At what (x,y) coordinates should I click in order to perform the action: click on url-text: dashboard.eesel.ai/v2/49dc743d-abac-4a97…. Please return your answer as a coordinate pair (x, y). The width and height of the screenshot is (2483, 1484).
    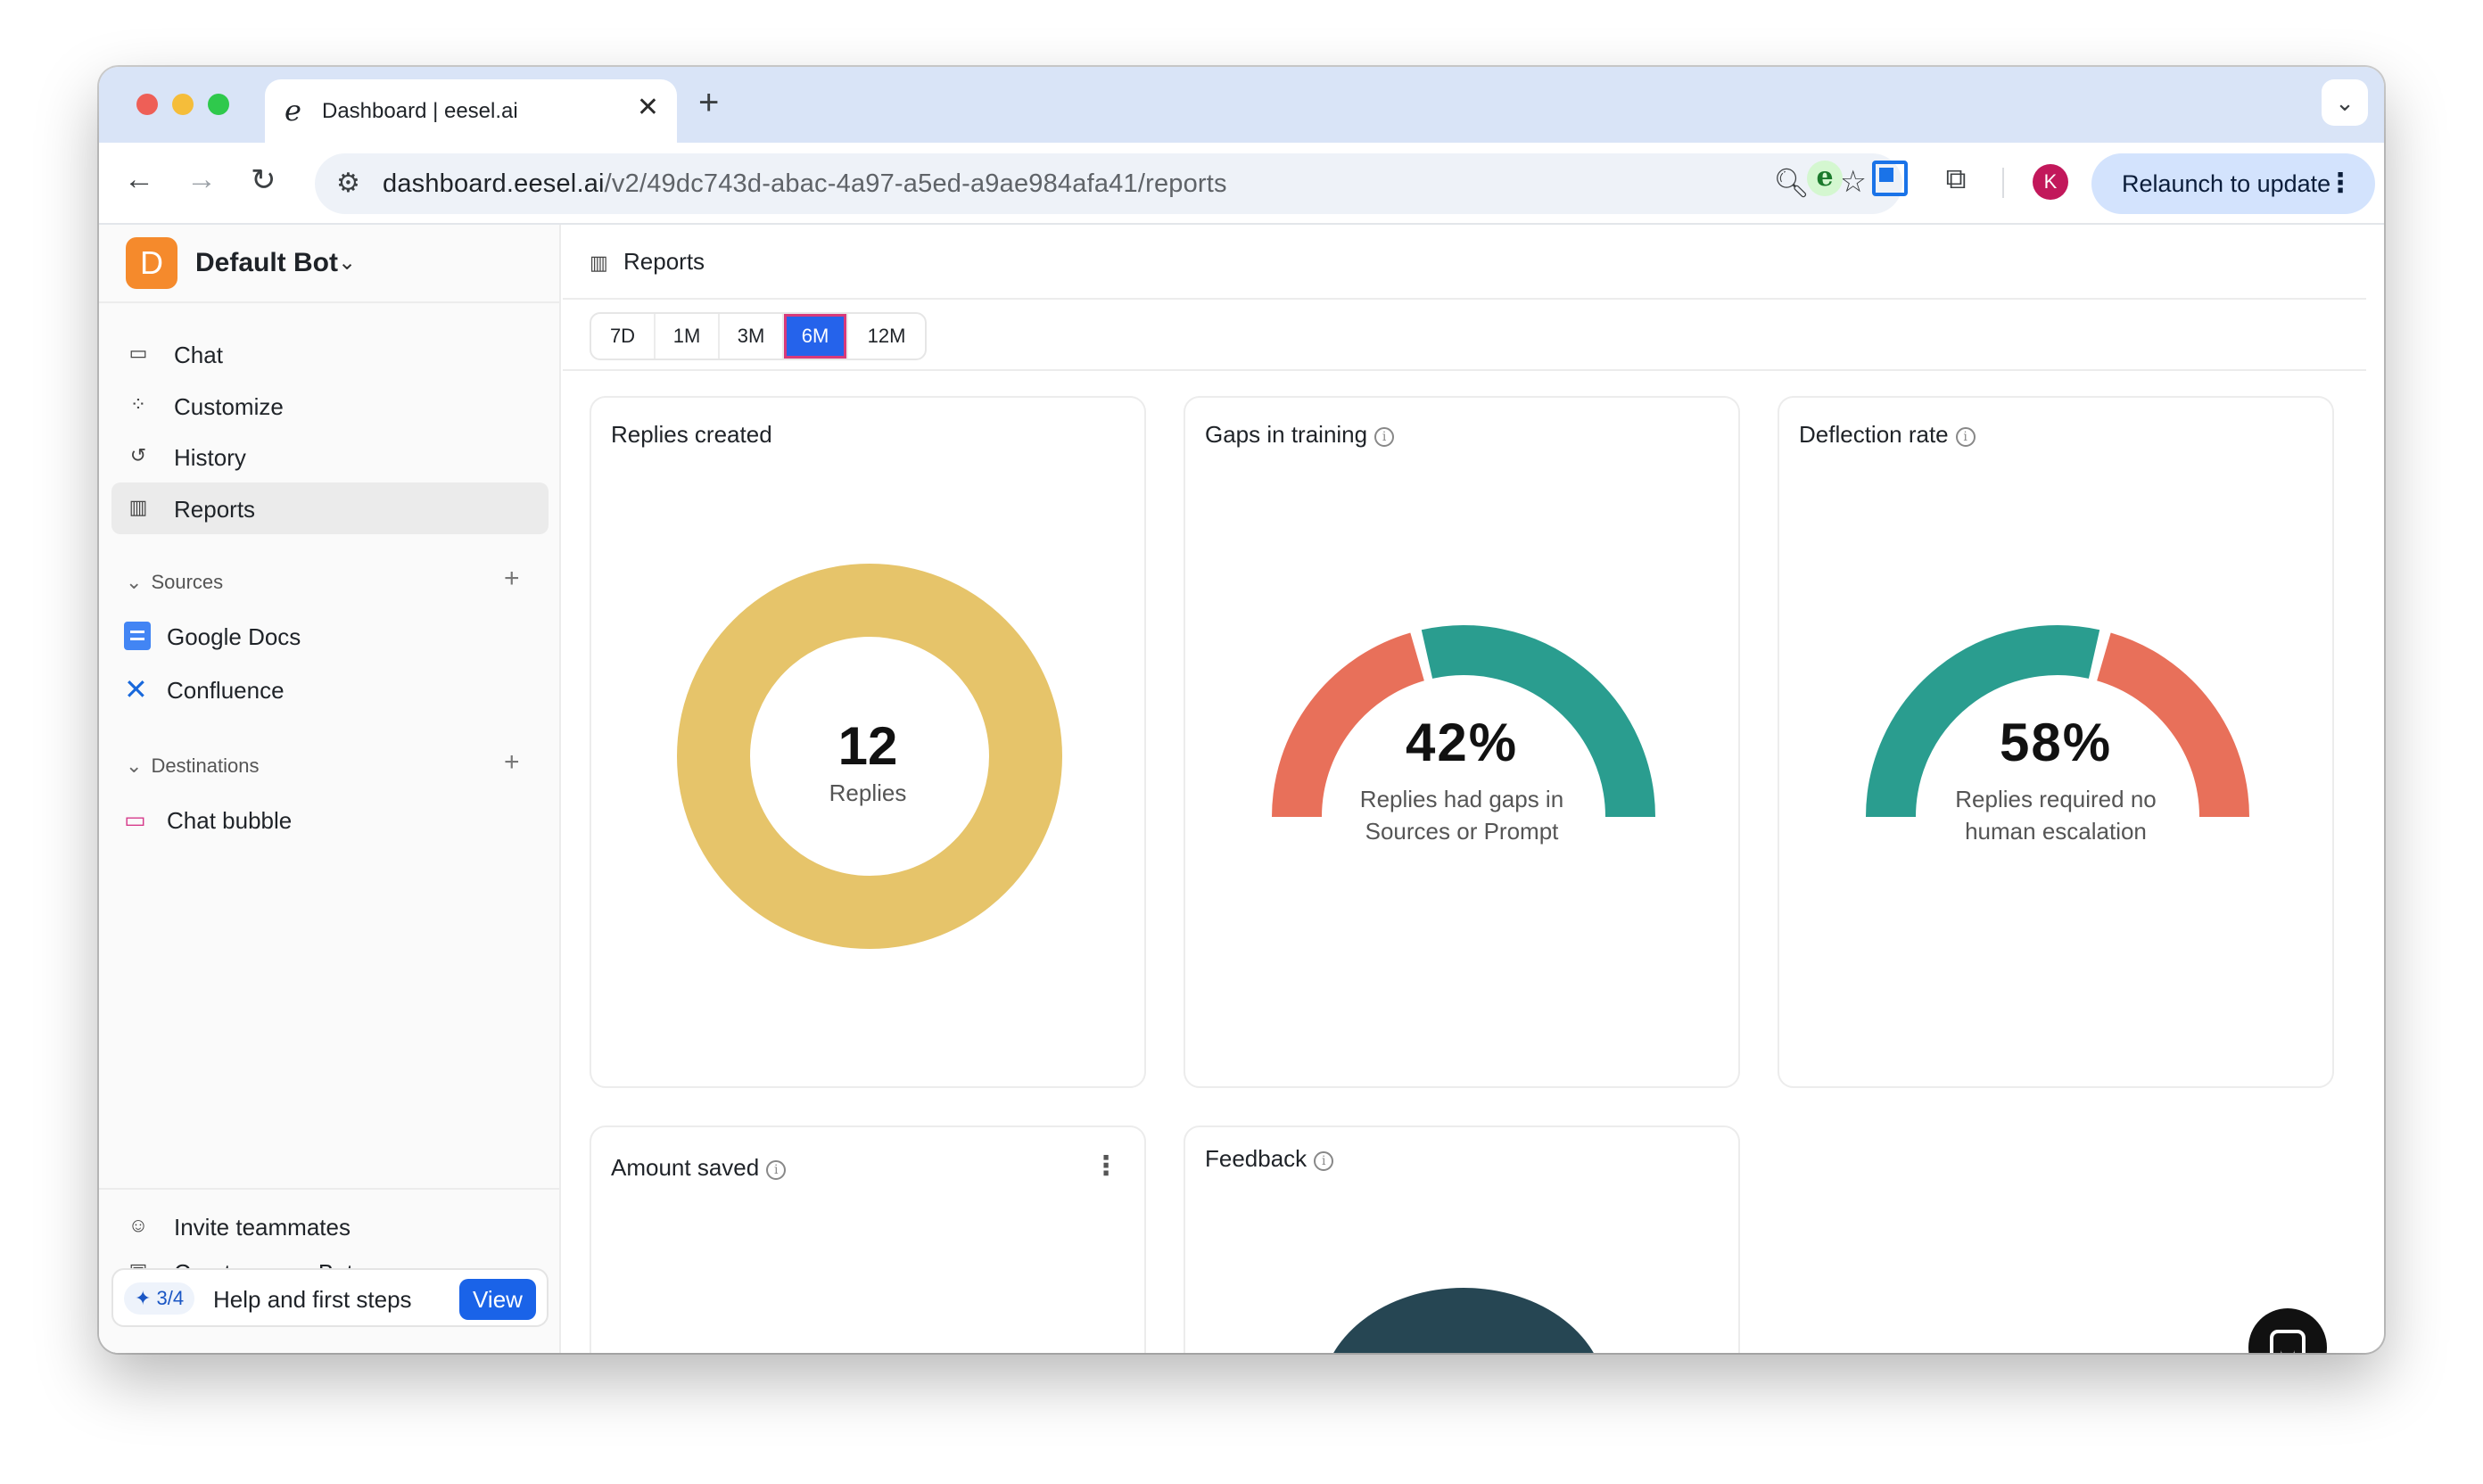
    Looking at the image, I should click on (805, 184).